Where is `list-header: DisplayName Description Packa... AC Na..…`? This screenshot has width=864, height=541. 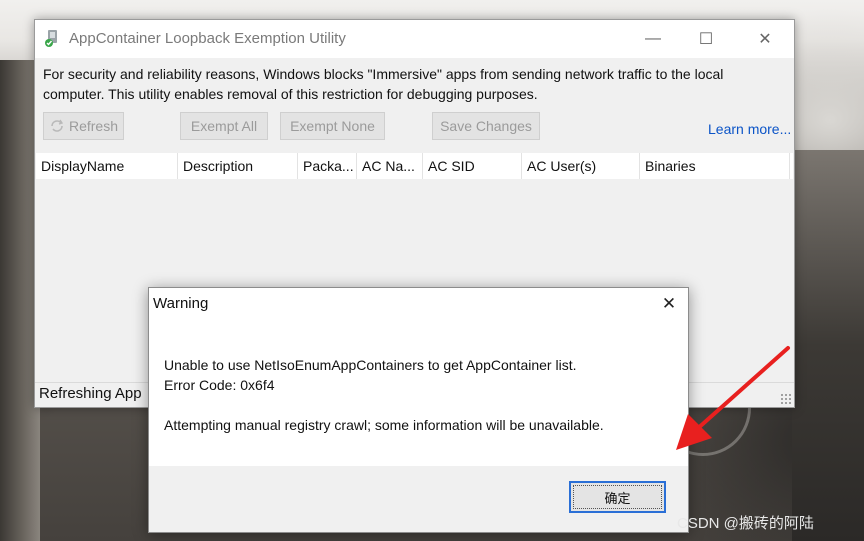
list-header: DisplayName Description Packa... AC Na..… is located at coordinates (414, 166).